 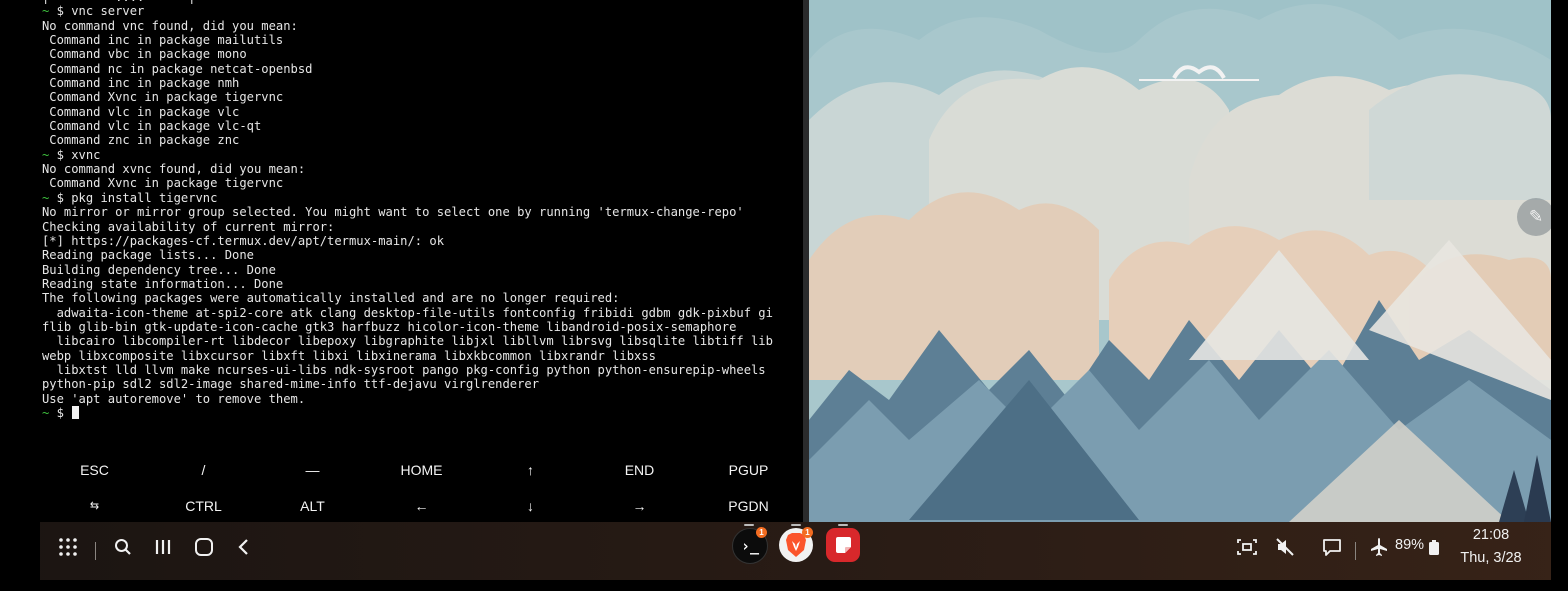 I want to click on clock-date: Thu, 3/28, so click(x=1491, y=558).